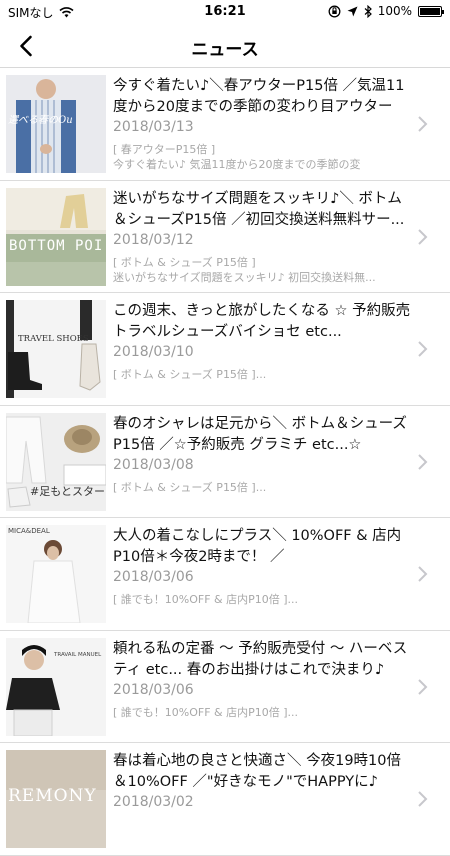 The height and width of the screenshot is (856, 450). I want to click on news-thumbnail: #足もとスター, so click(56, 461).